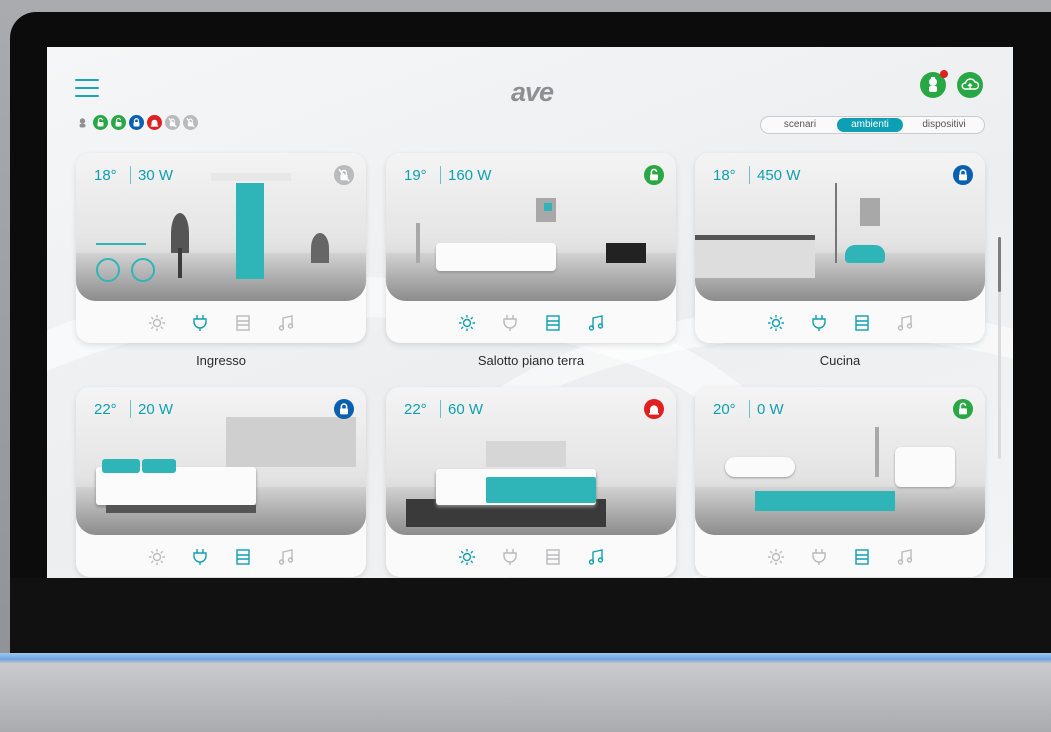 This screenshot has height=732, width=1051. I want to click on room-card: 20° 0 W, so click(840, 482).